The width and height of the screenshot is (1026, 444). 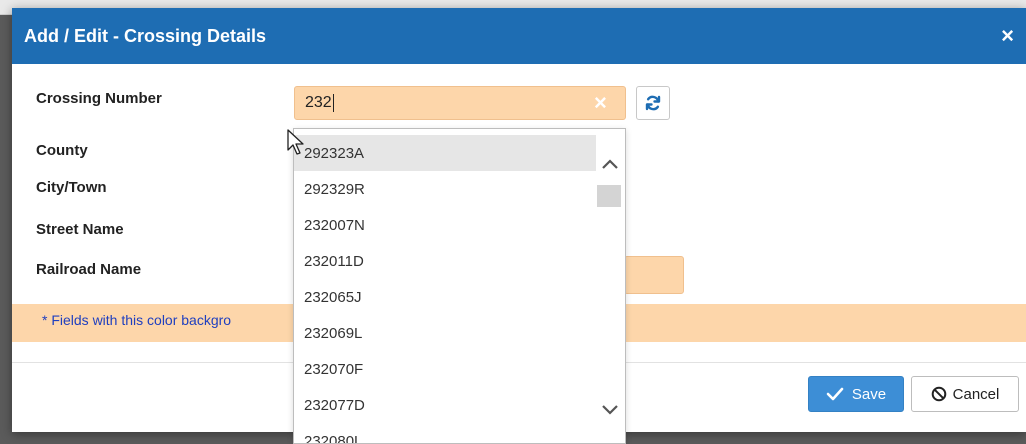 I want to click on refresh-button, so click(x=653, y=103).